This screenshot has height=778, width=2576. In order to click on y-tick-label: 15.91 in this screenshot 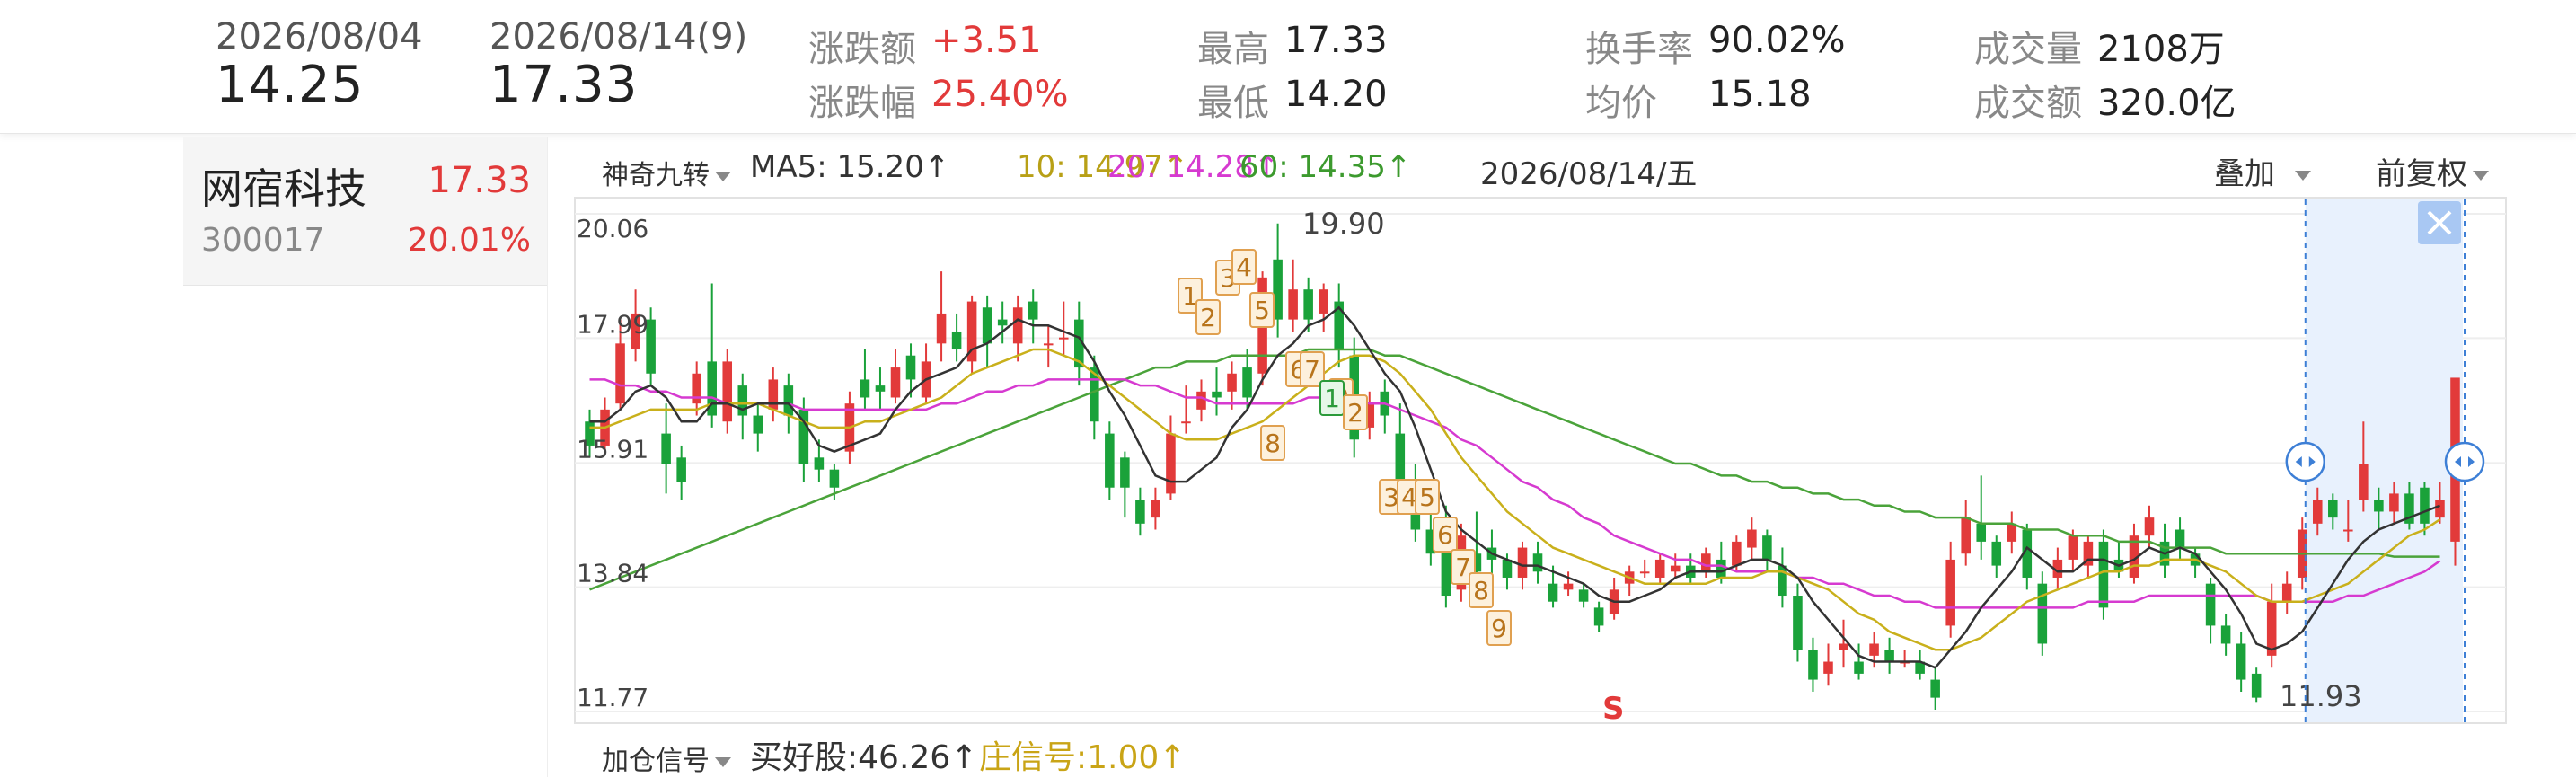, I will do `click(612, 449)`.